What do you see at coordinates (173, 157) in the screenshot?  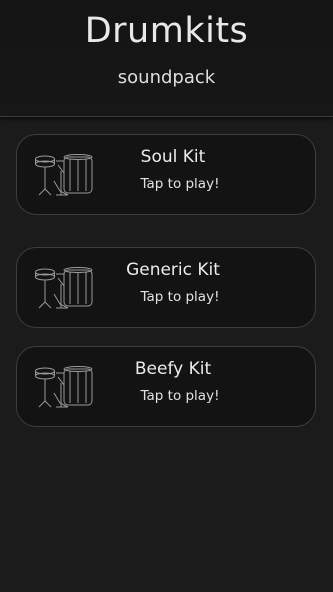 I see `kit-name: Soul Kit` at bounding box center [173, 157].